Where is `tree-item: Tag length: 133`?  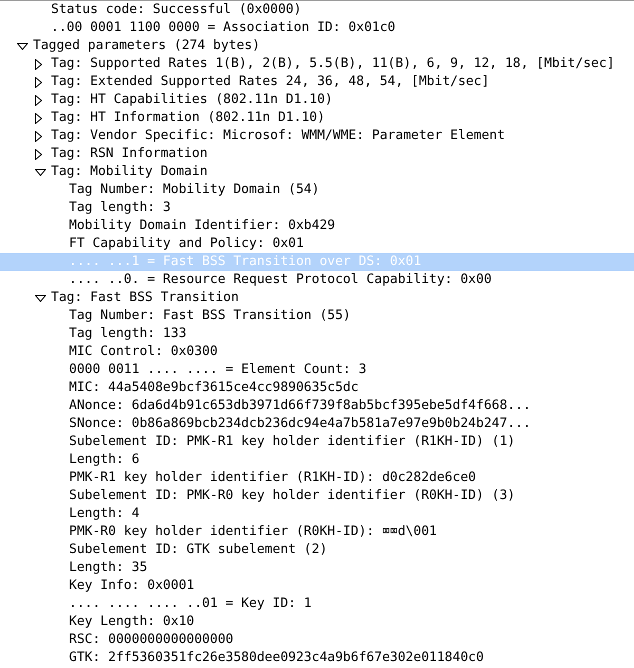
tree-item: Tag length: 133 is located at coordinates (127, 334).